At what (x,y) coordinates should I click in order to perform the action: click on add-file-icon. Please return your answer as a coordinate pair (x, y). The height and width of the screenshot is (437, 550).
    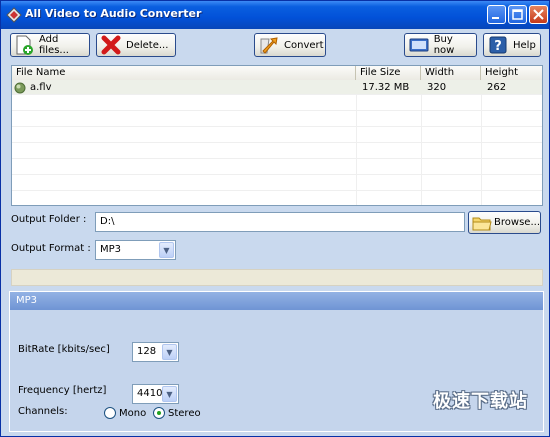
    Looking at the image, I should click on (24, 45).